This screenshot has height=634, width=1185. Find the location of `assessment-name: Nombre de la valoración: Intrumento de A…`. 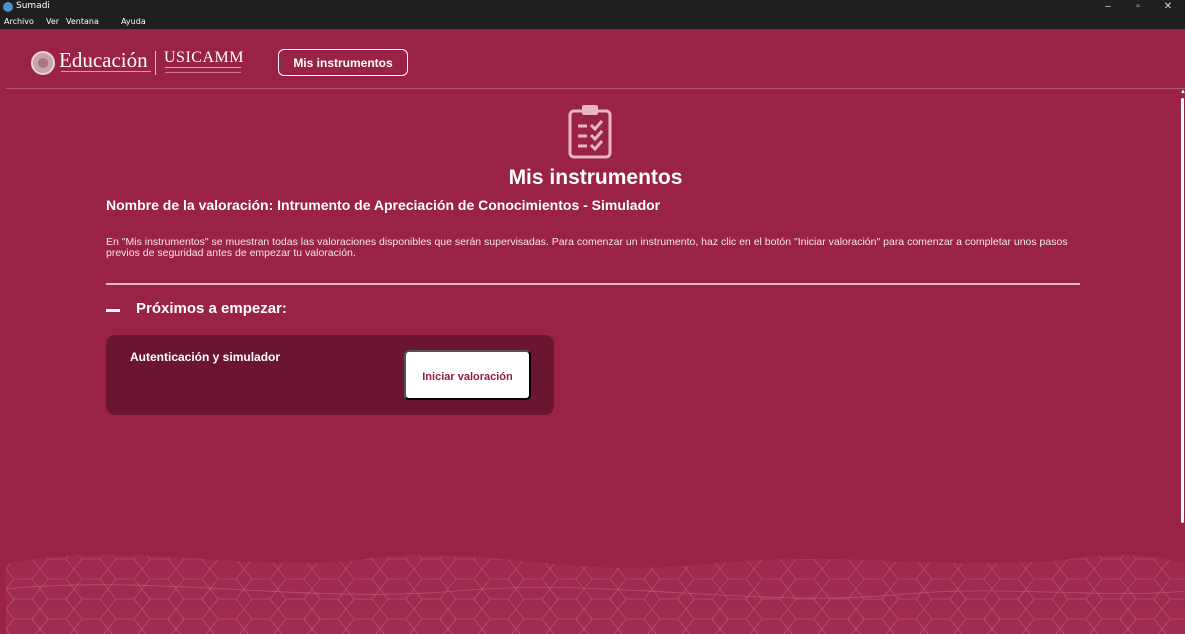

assessment-name: Nombre de la valoración: Intrumento de A… is located at coordinates (383, 205).